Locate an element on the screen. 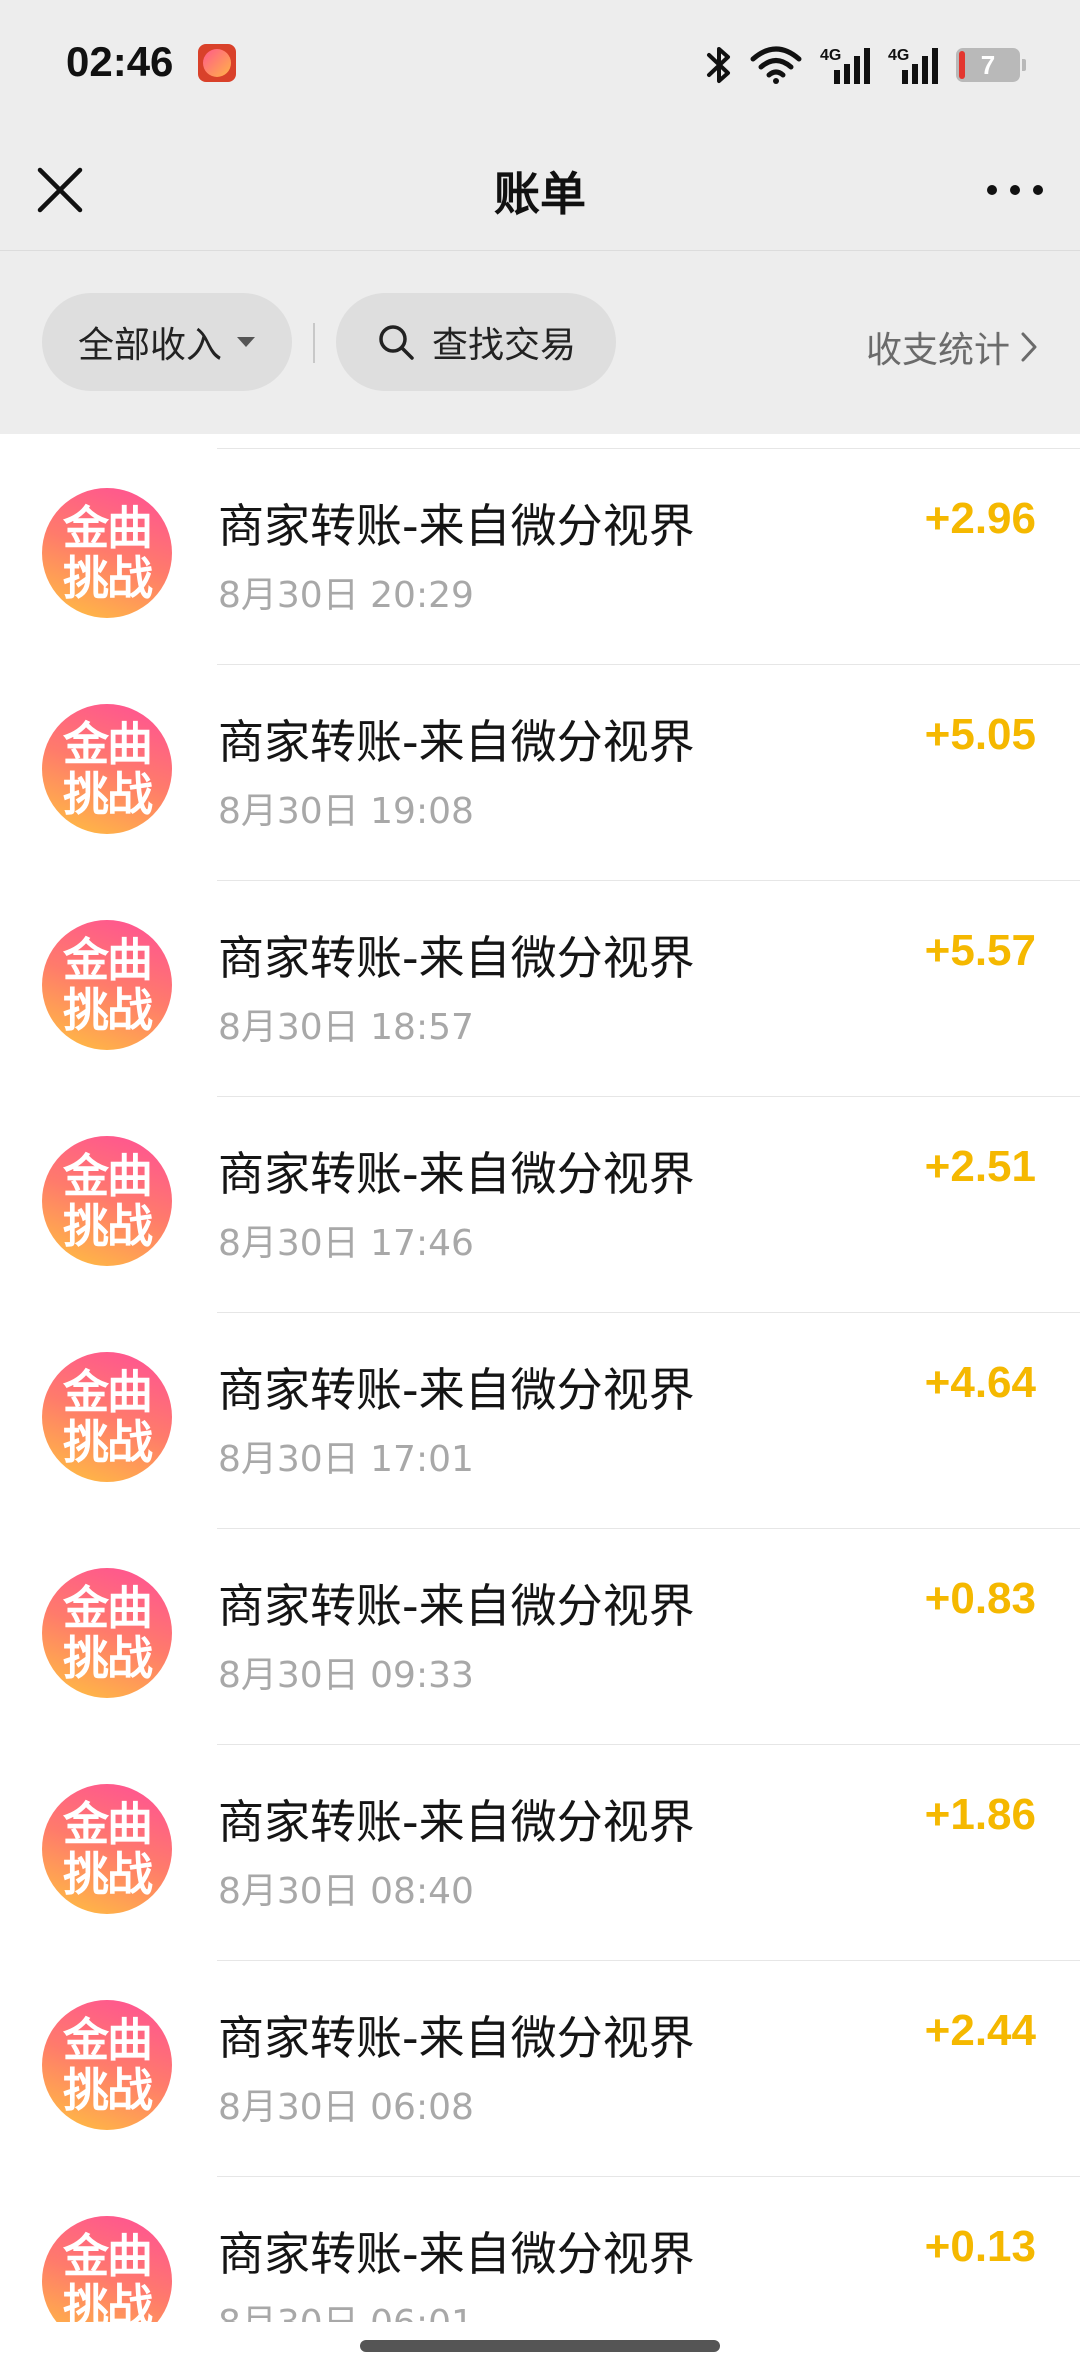  transaction-time: 8月30日 19:08 is located at coordinates (346, 811).